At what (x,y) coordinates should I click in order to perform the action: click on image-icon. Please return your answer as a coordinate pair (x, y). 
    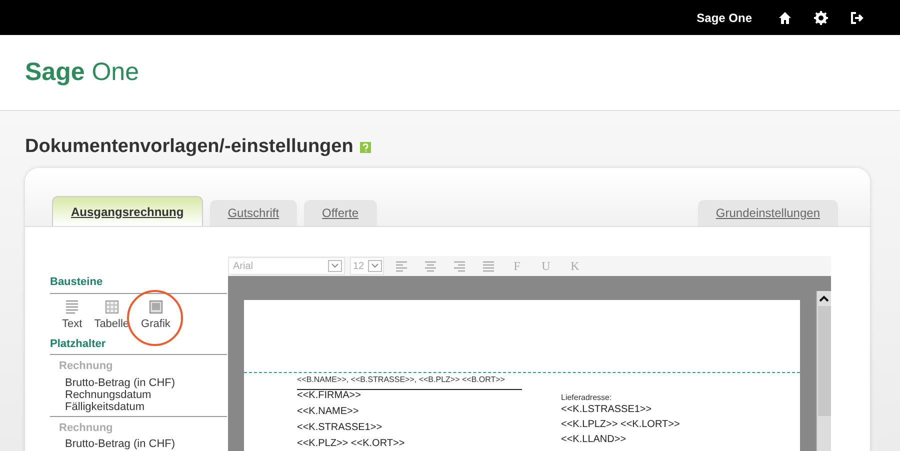
    Looking at the image, I should click on (155, 307).